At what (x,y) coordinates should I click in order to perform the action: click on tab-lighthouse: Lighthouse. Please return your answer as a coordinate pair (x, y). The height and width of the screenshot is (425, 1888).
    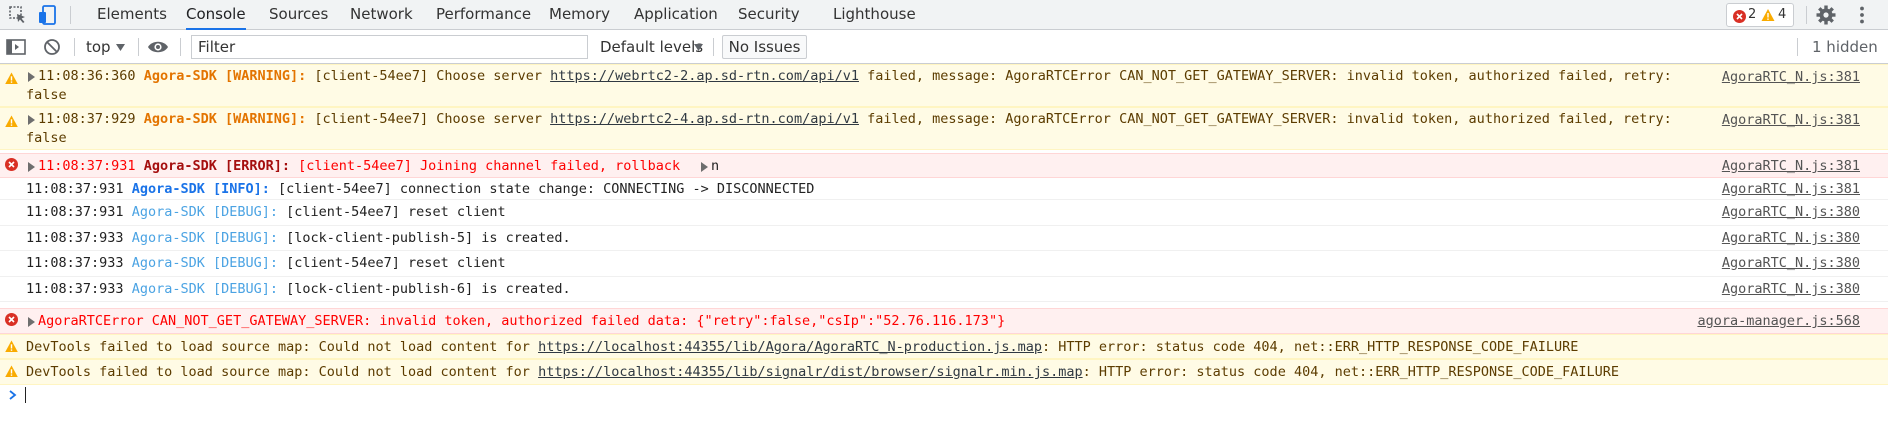
    Looking at the image, I should click on (874, 14).